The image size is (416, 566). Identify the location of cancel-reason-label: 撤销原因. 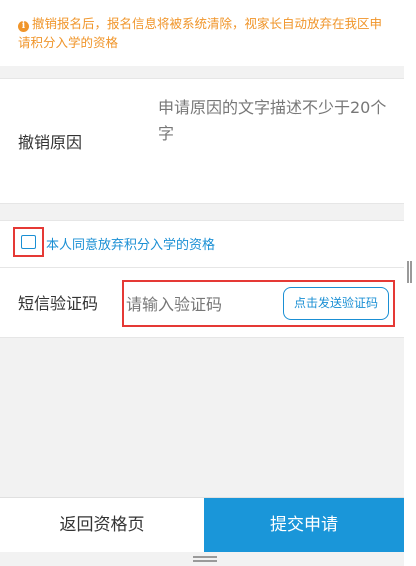
(50, 142).